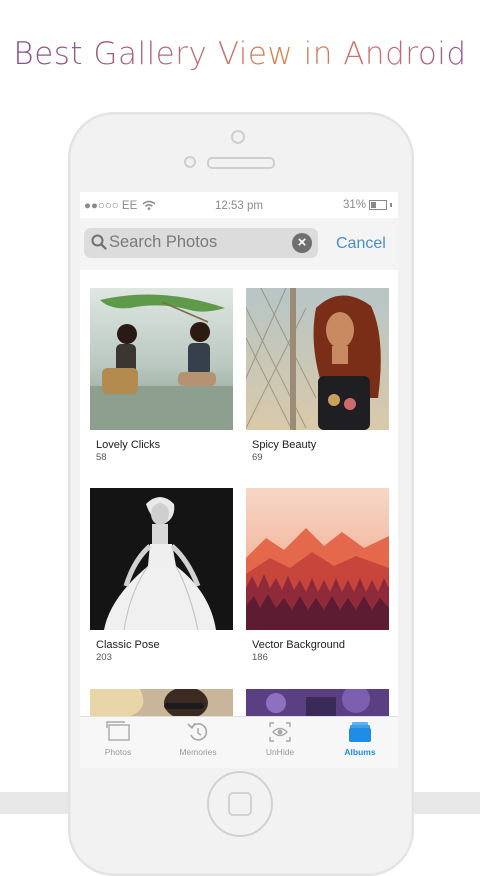  I want to click on album-card-partial-left, so click(161, 702).